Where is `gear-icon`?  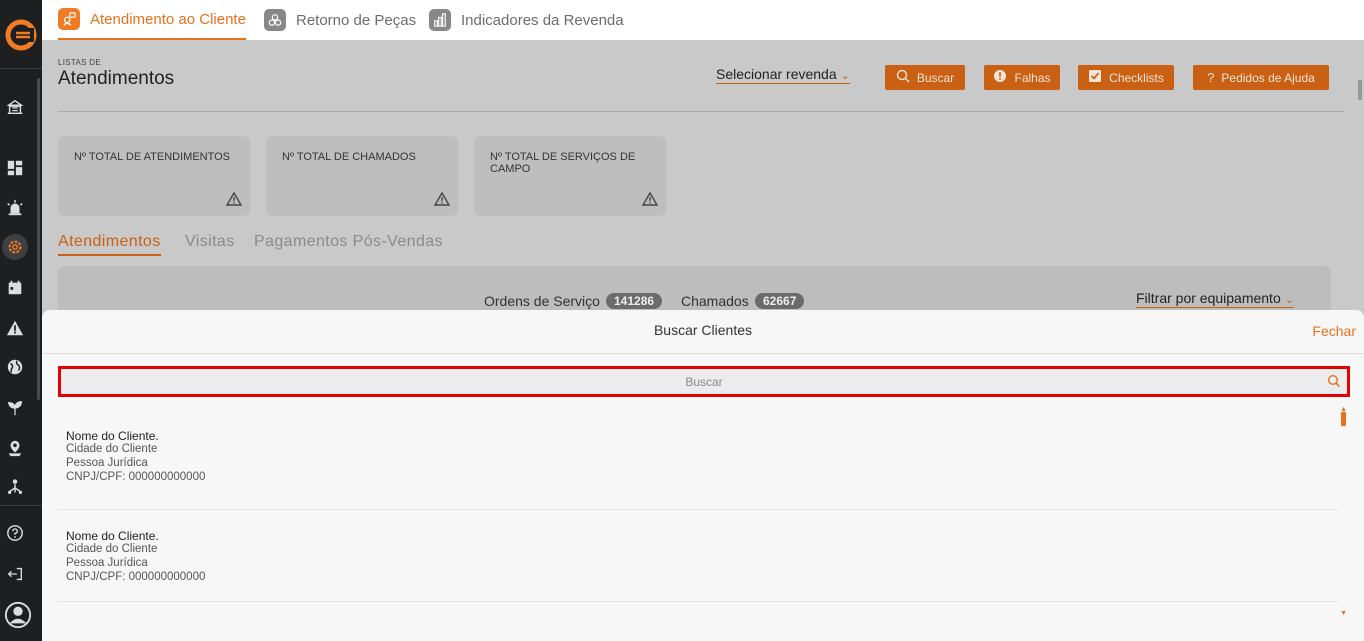
gear-icon is located at coordinates (15, 247).